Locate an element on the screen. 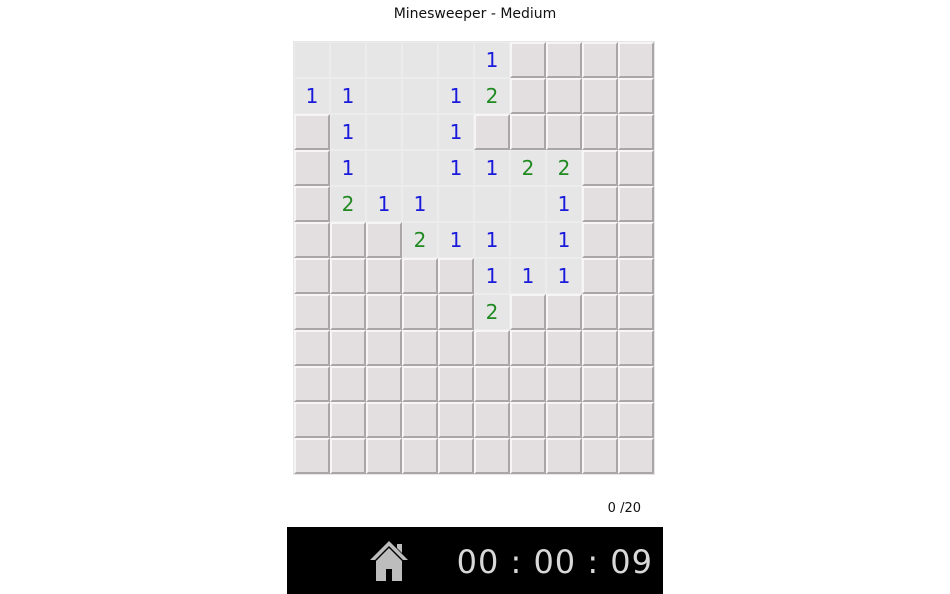 The width and height of the screenshot is (950, 594). home-button is located at coordinates (389, 561).